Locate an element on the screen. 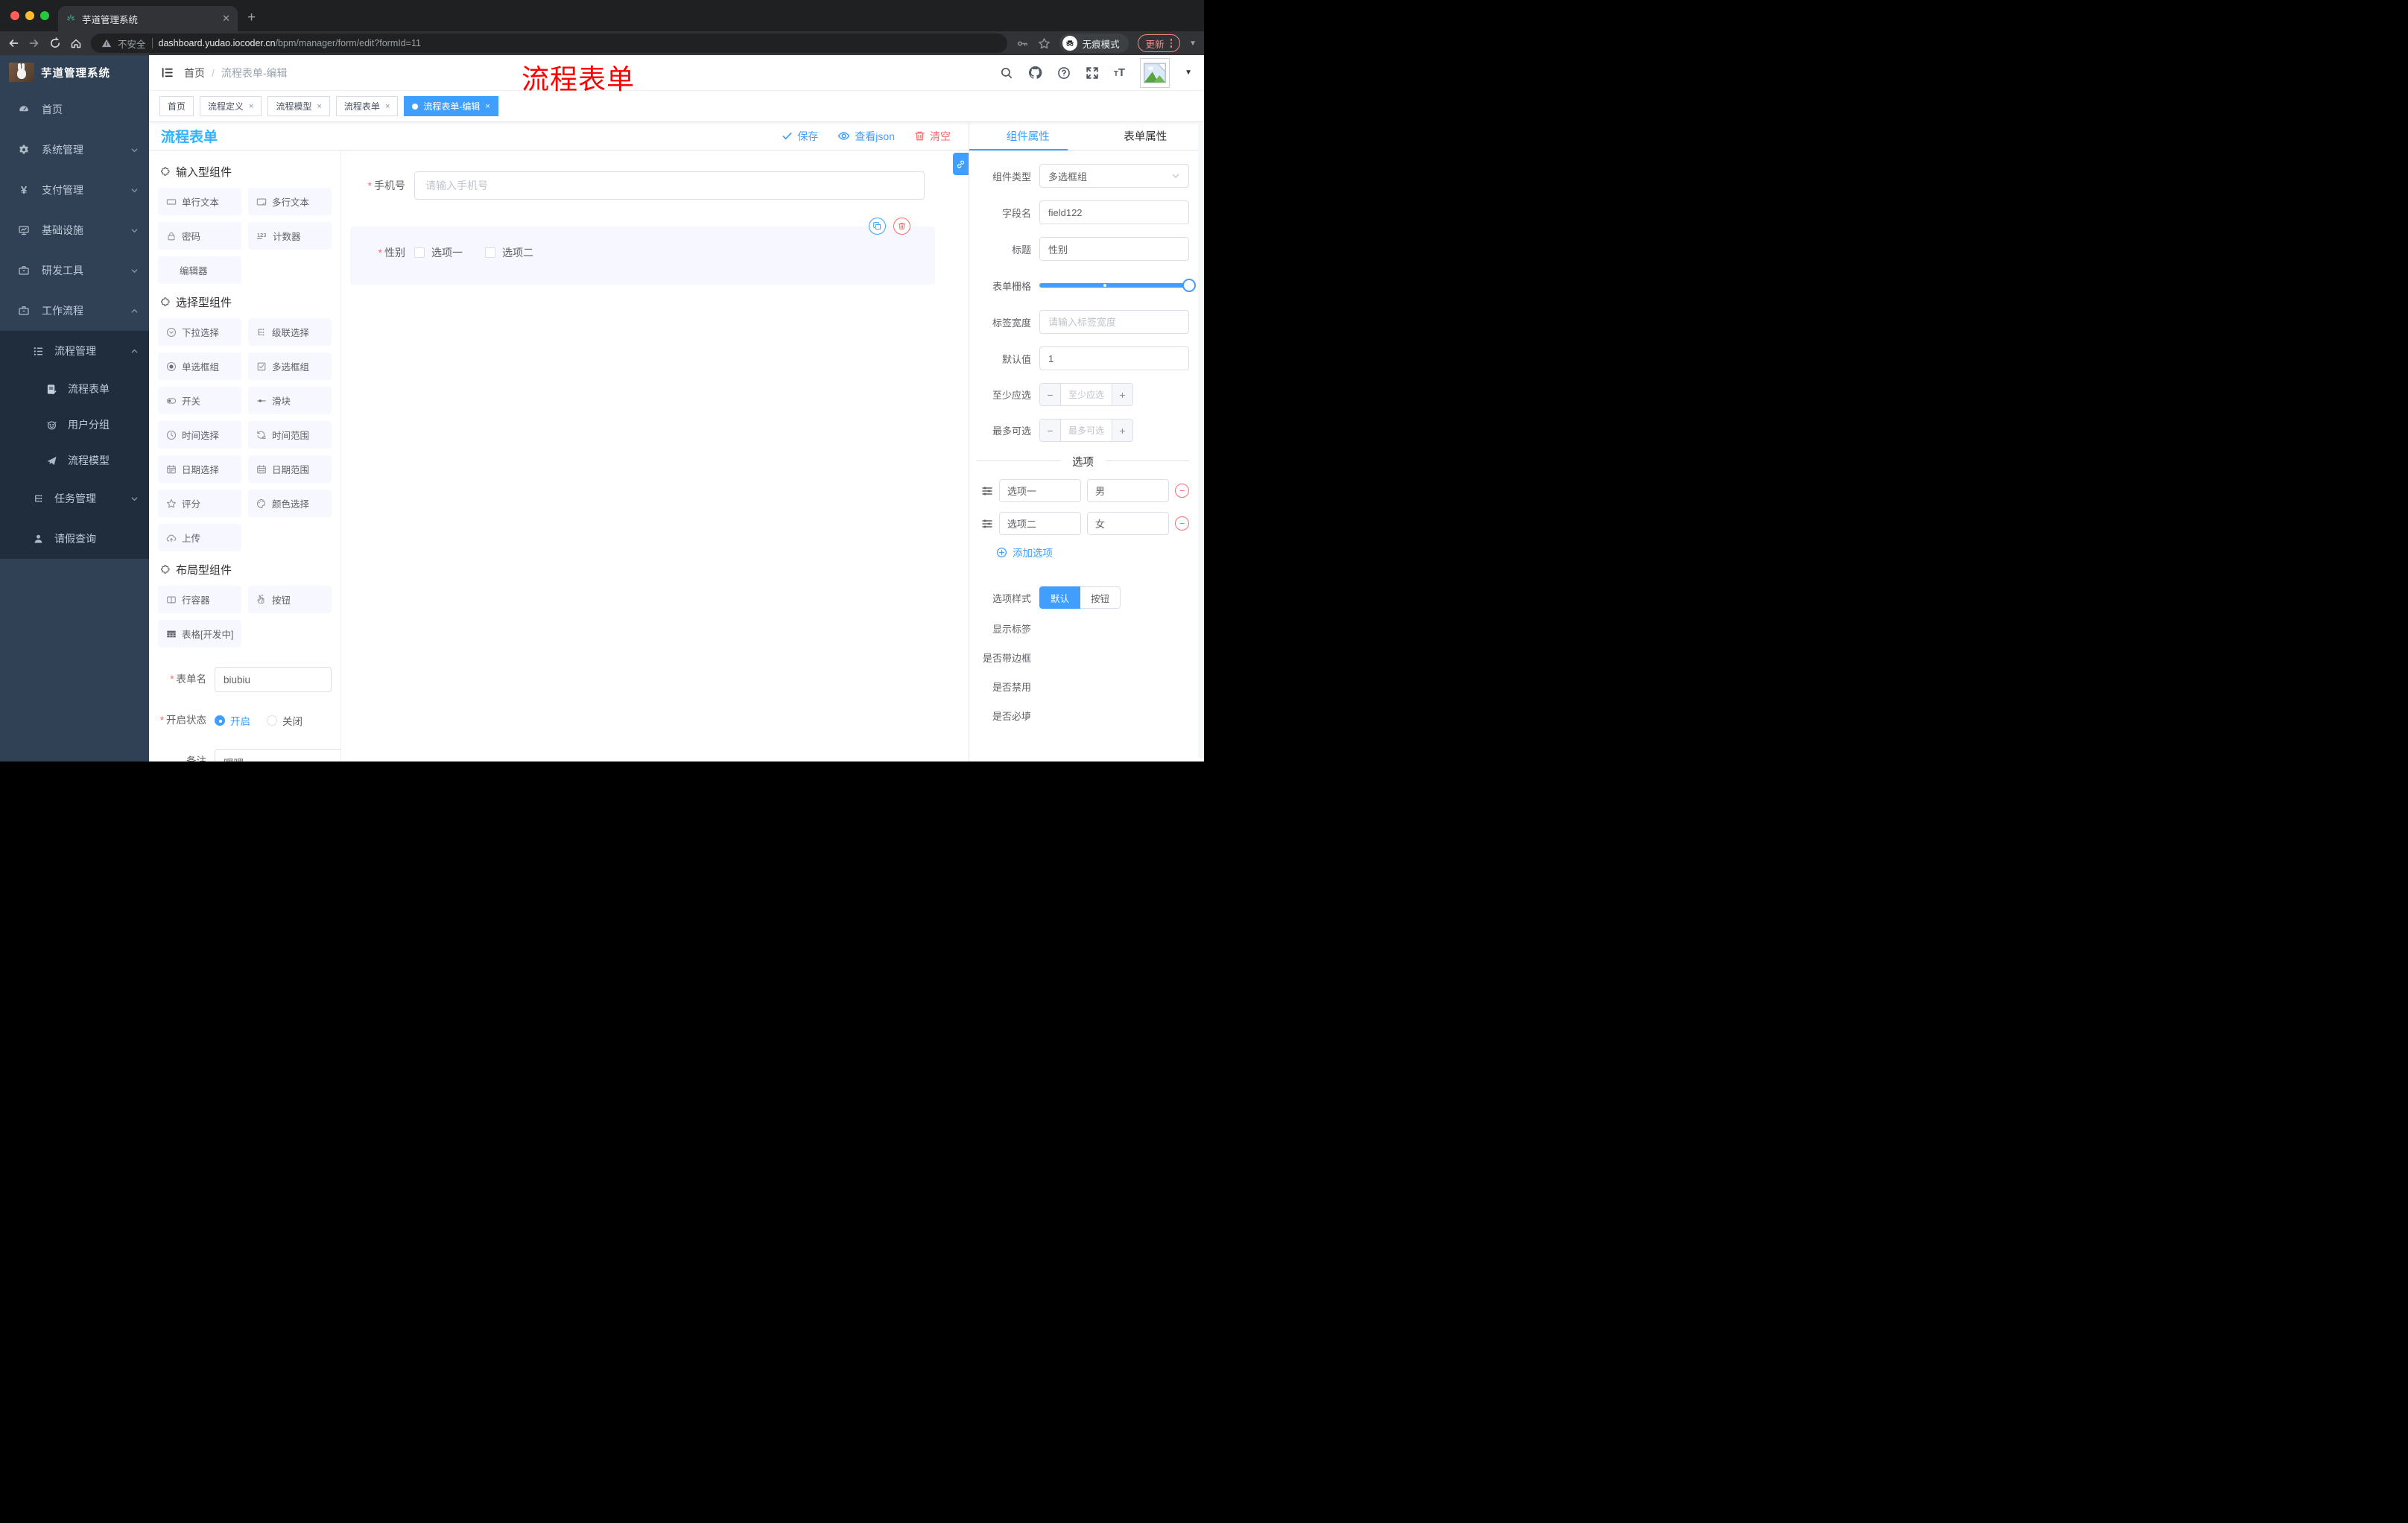 This screenshot has height=1523, width=2408. palette-item-counter: 123 计数器 is located at coordinates (290, 236).